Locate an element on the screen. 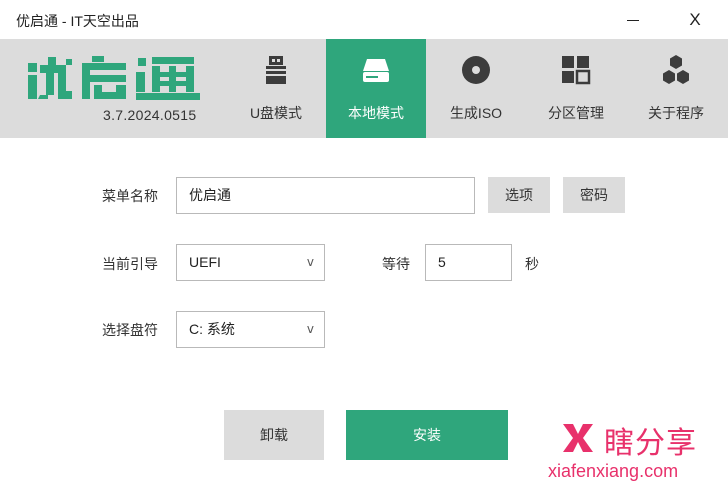 This screenshot has width=728, height=500. usb-drive-icon is located at coordinates (276, 70).